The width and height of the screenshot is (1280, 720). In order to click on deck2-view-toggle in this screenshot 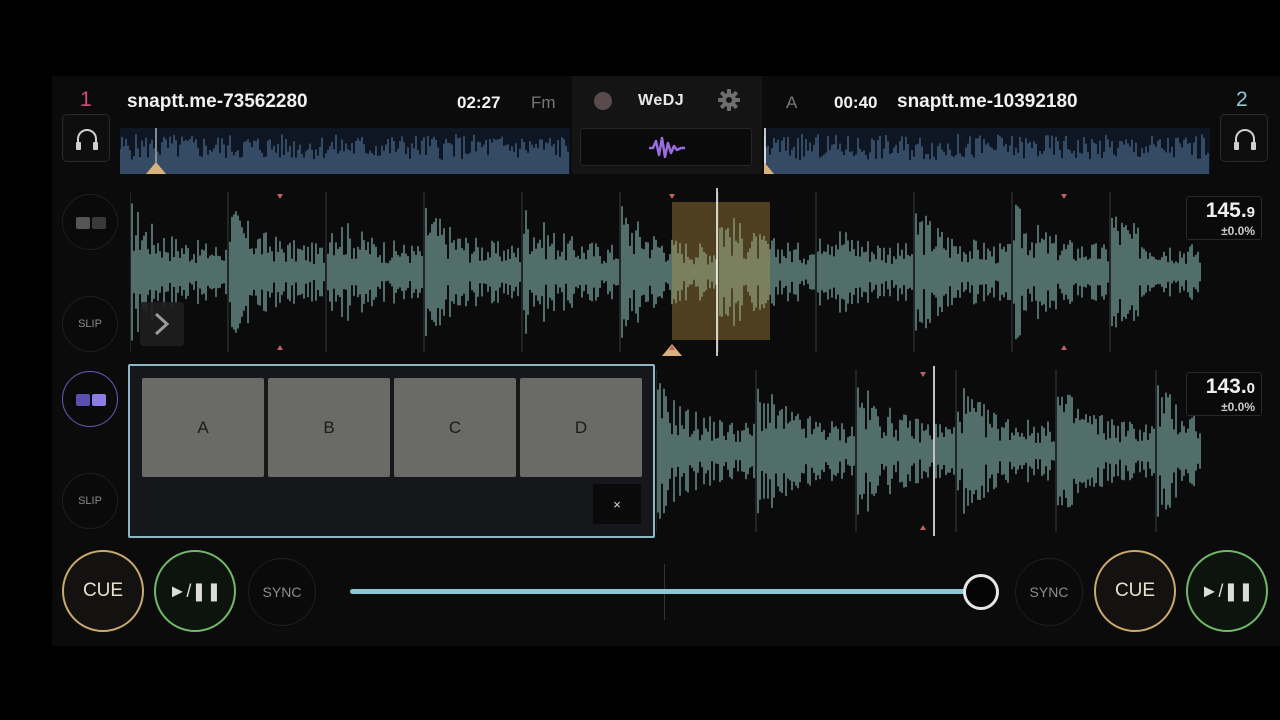, I will do `click(90, 399)`.